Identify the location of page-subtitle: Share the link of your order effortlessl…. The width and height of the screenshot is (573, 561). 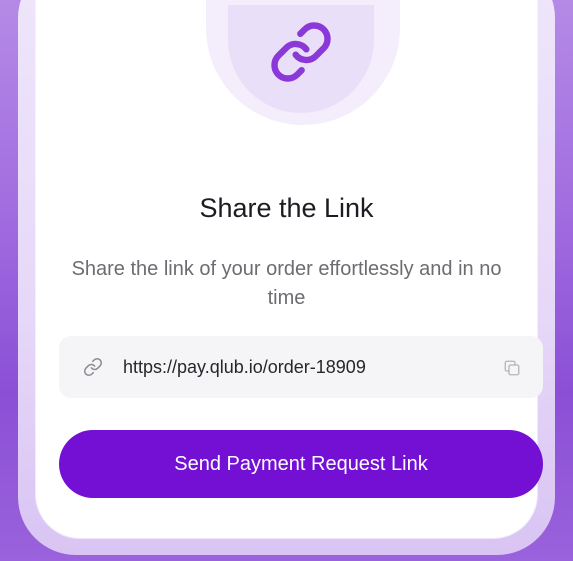
(286, 283).